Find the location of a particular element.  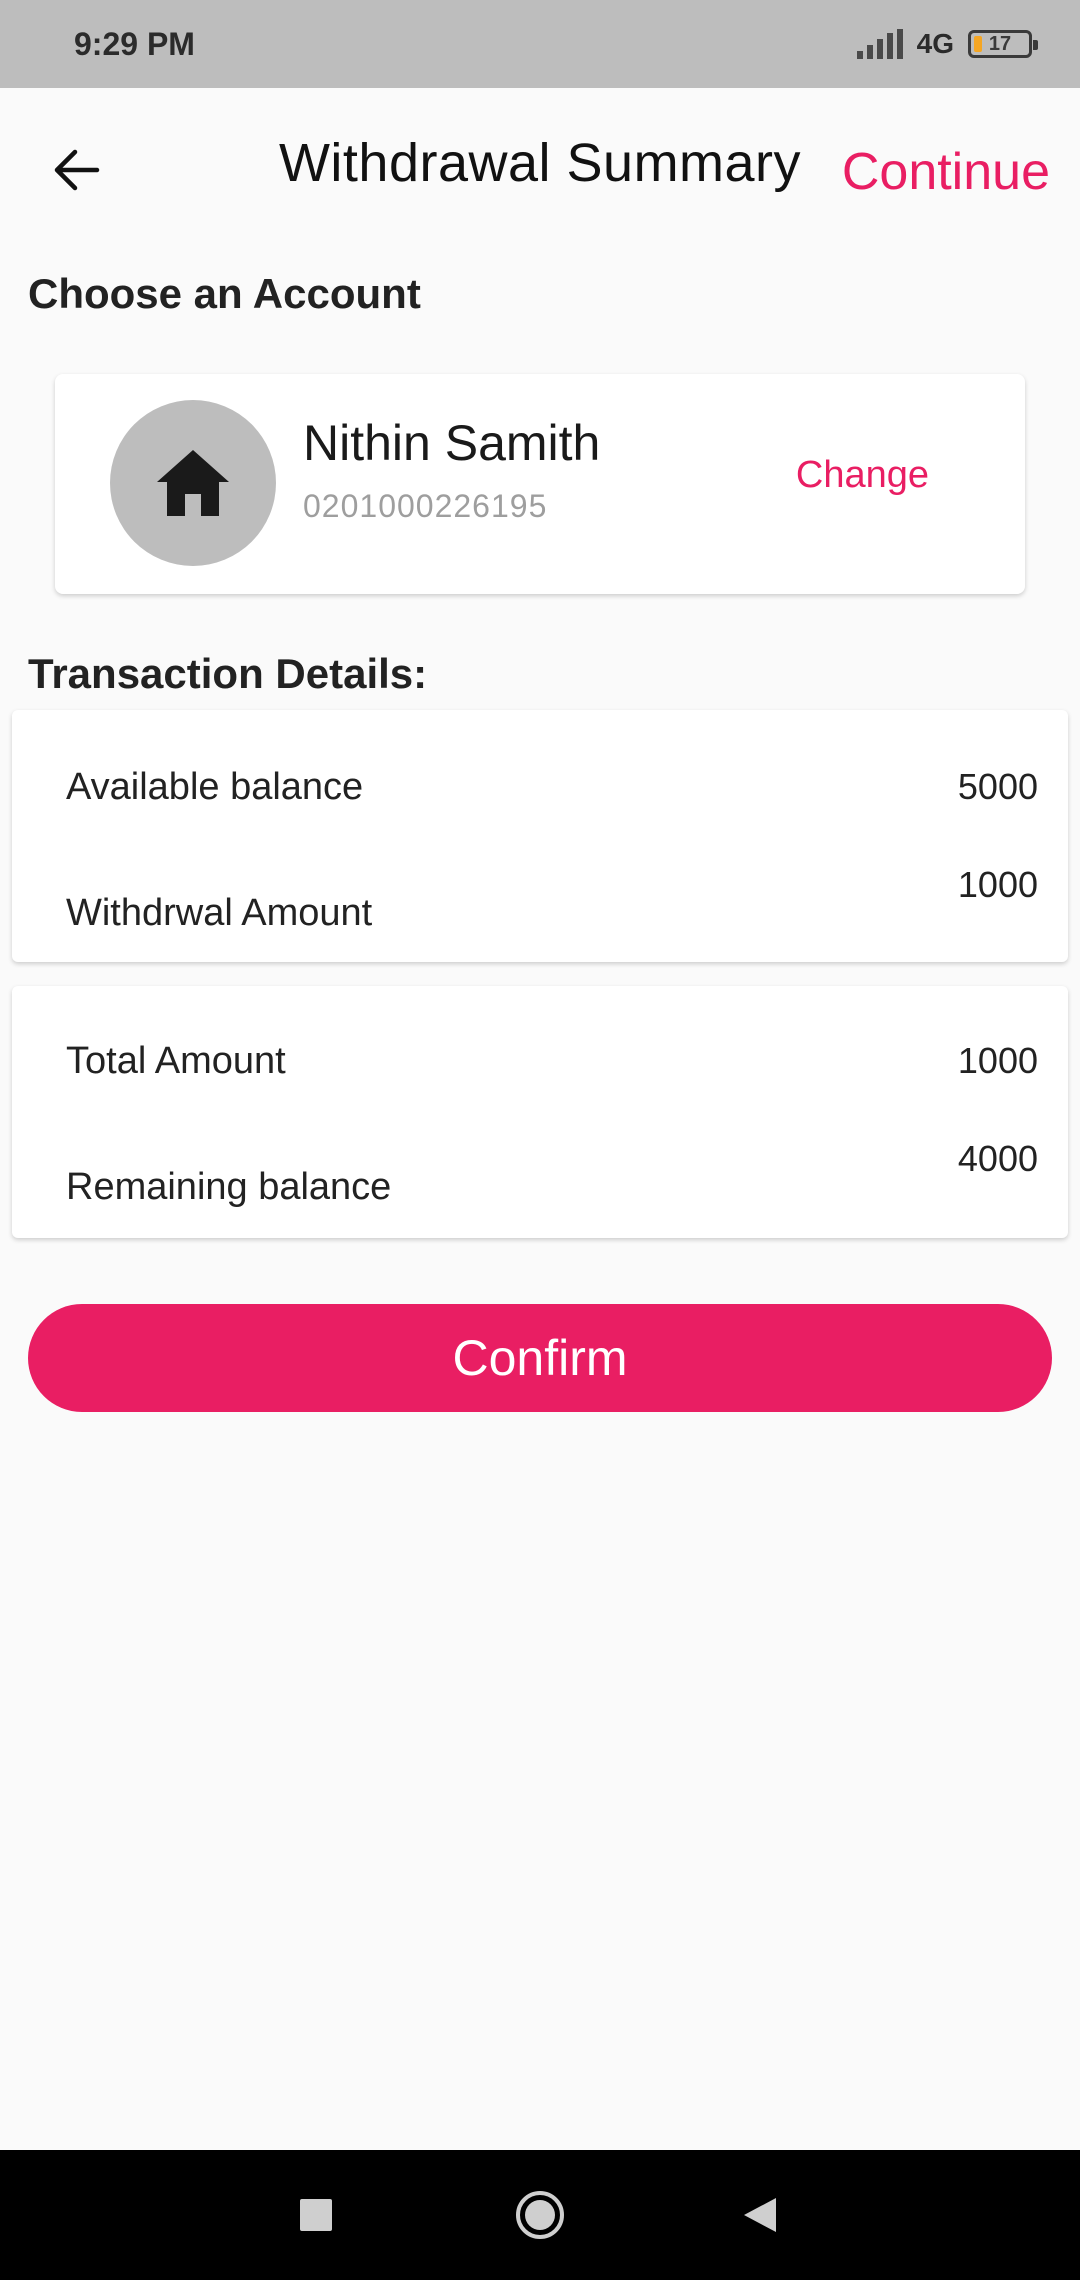

account-card: Nithin Samith 0201000226195 Change is located at coordinates (540, 484).